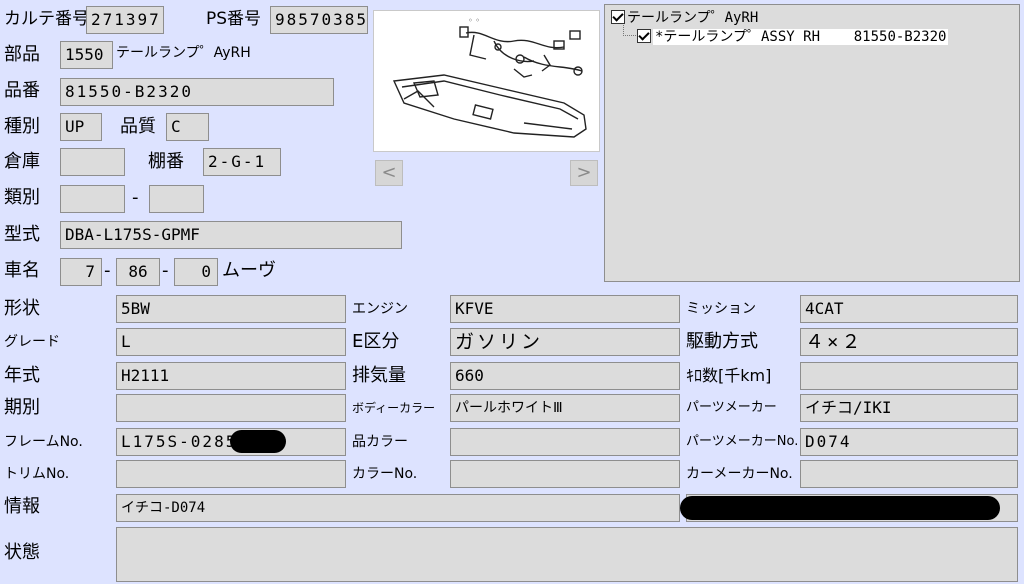  What do you see at coordinates (385, 474) in the screenshot?
I see `color-no-label: カラーNo.` at bounding box center [385, 474].